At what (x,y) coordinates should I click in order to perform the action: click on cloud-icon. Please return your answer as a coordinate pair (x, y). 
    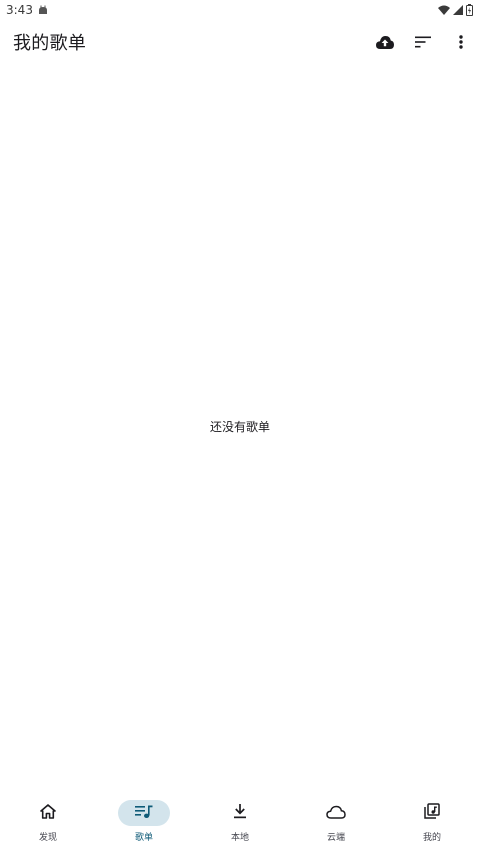
    Looking at the image, I should click on (336, 813).